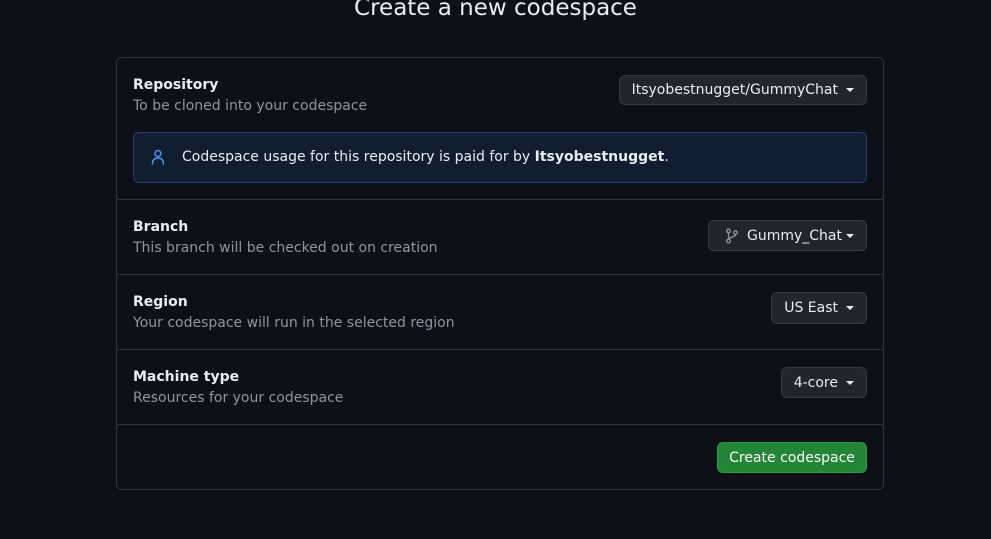 The image size is (991, 539). Describe the element at coordinates (792, 457) in the screenshot. I see `create-codespace-button: Create codespace` at that location.